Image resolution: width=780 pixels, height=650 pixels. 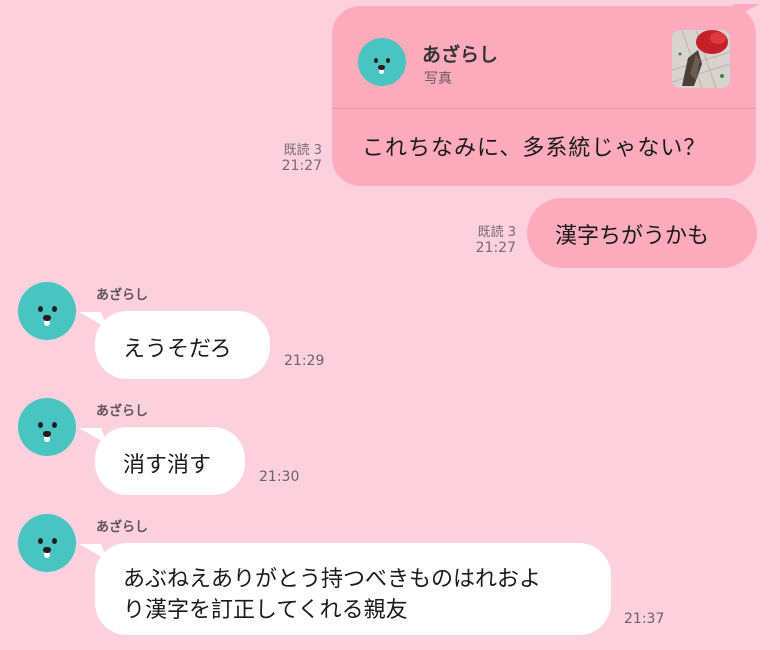 I want to click on message-text: これちなみに、多系統じゃない？, so click(x=534, y=148).